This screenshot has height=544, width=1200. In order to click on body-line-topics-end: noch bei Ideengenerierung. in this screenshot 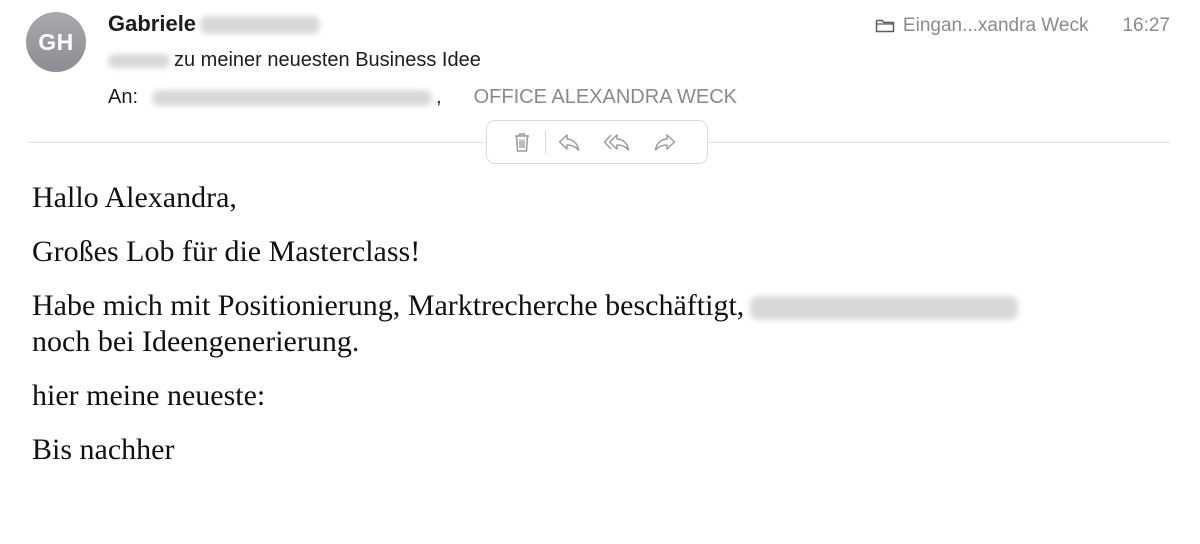, I will do `click(196, 341)`.